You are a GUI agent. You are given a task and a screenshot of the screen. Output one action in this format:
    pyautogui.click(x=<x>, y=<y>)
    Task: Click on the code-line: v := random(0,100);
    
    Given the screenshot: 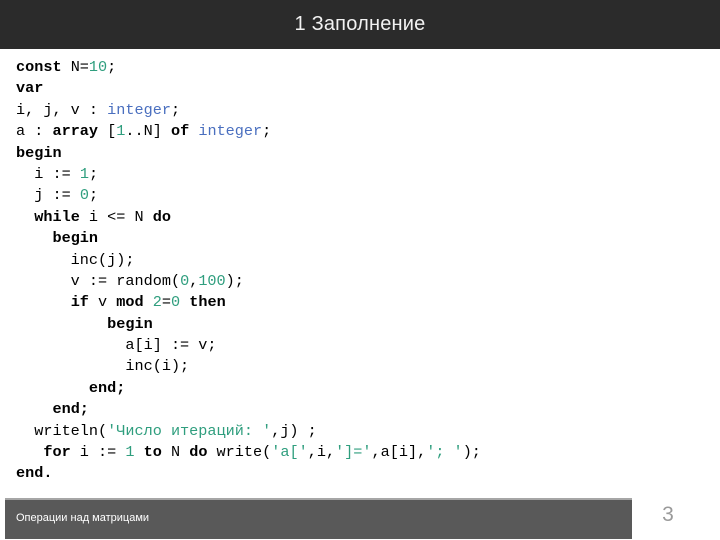 What is the action you would take?
    pyautogui.click(x=361, y=281)
    